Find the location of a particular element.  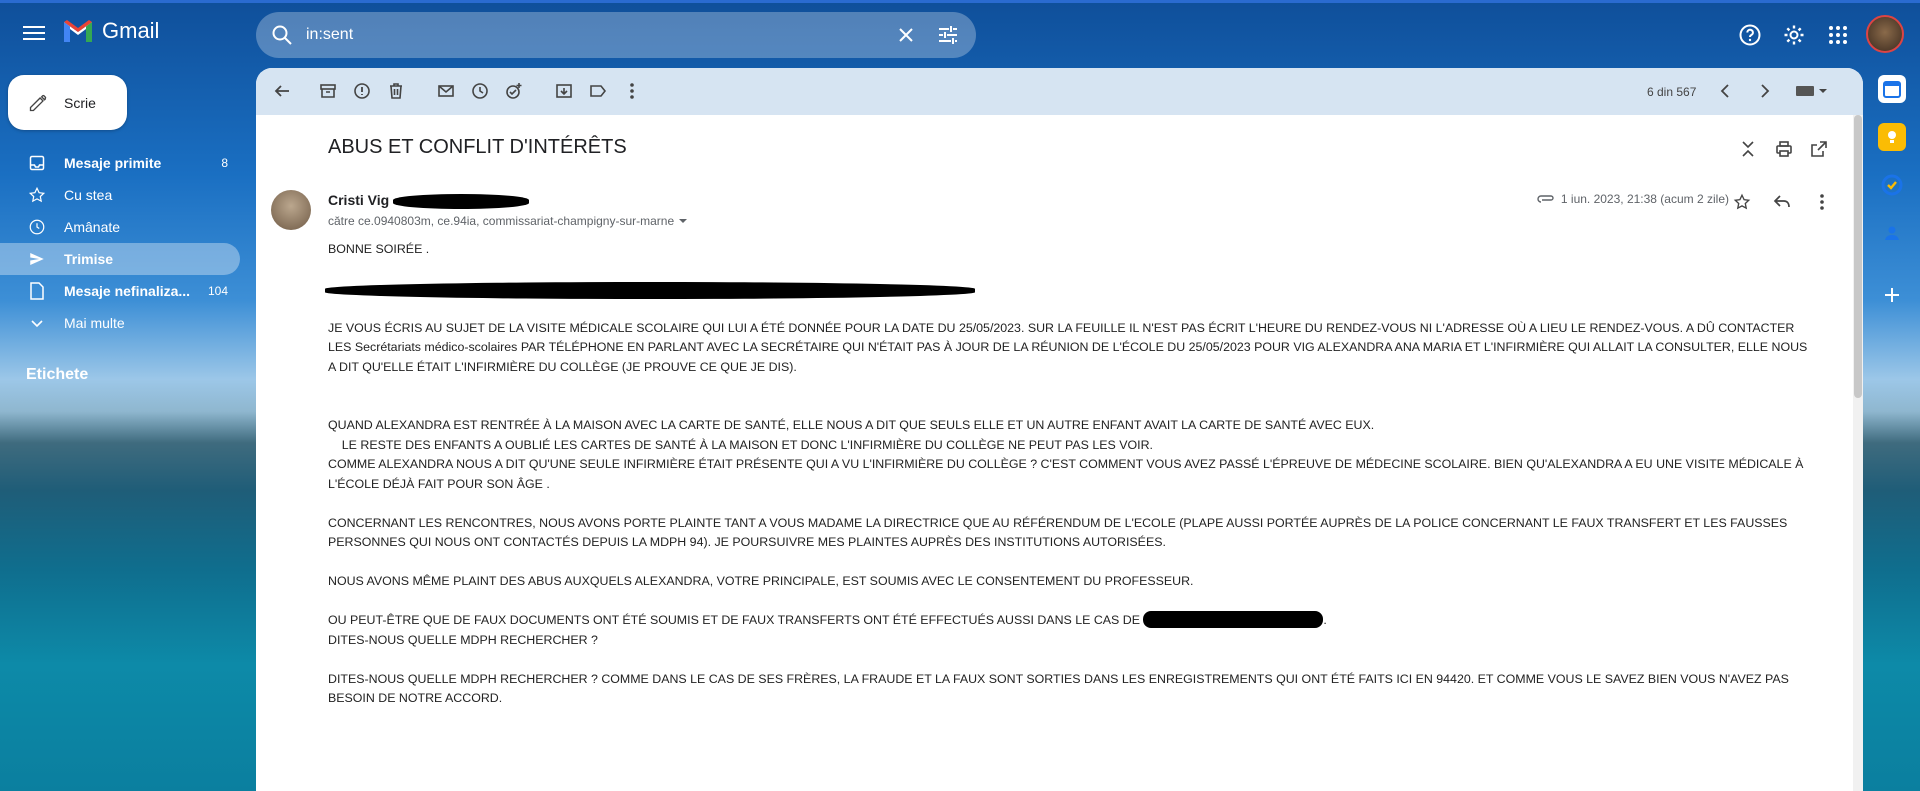

inbox-icon is located at coordinates (37, 163).